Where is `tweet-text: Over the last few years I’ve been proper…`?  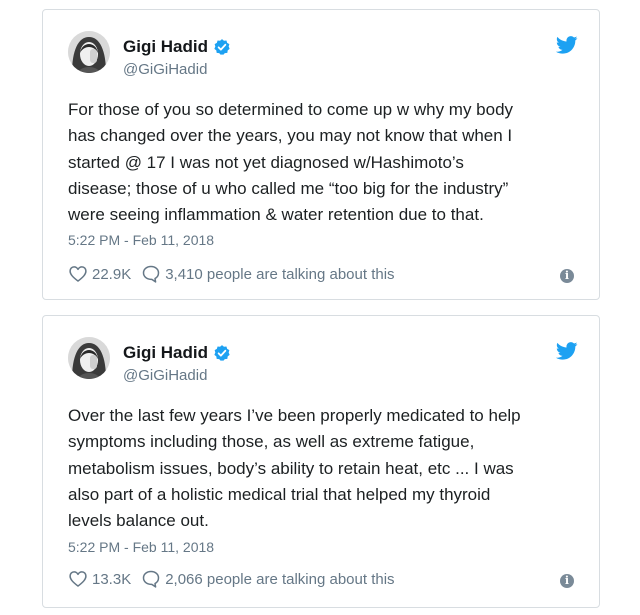
tweet-text: Over the last few years I’ve been proper… is located at coordinates (294, 468).